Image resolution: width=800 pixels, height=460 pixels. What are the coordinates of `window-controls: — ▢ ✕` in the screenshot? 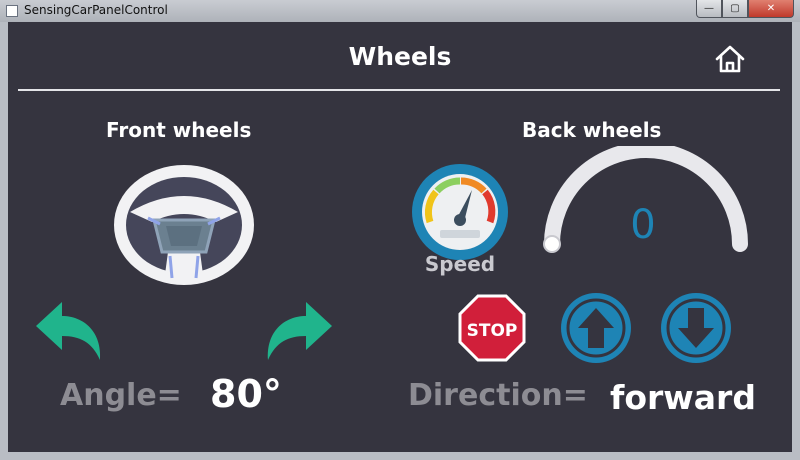 It's located at (745, 9).